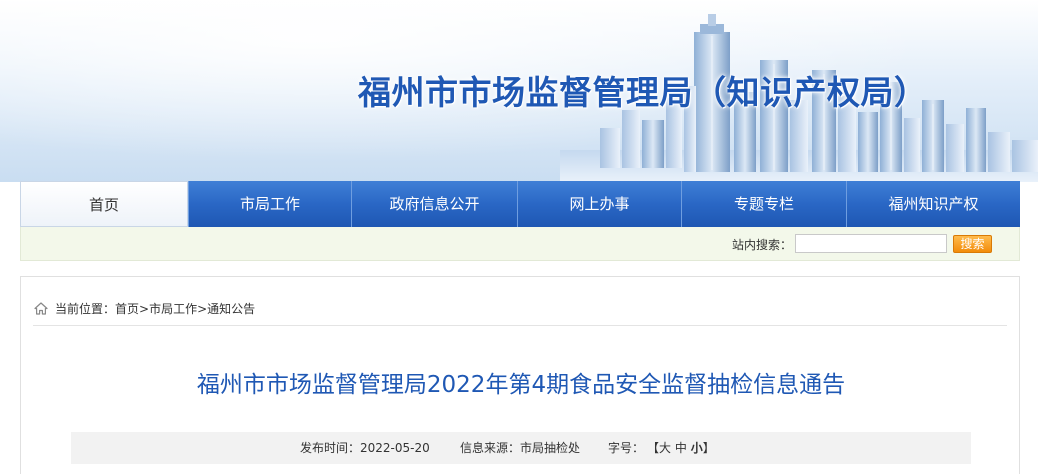 This screenshot has height=474, width=1038. Describe the element at coordinates (520, 244) in the screenshot. I see `site-search-bar: 站内搜索： 搜索` at that location.